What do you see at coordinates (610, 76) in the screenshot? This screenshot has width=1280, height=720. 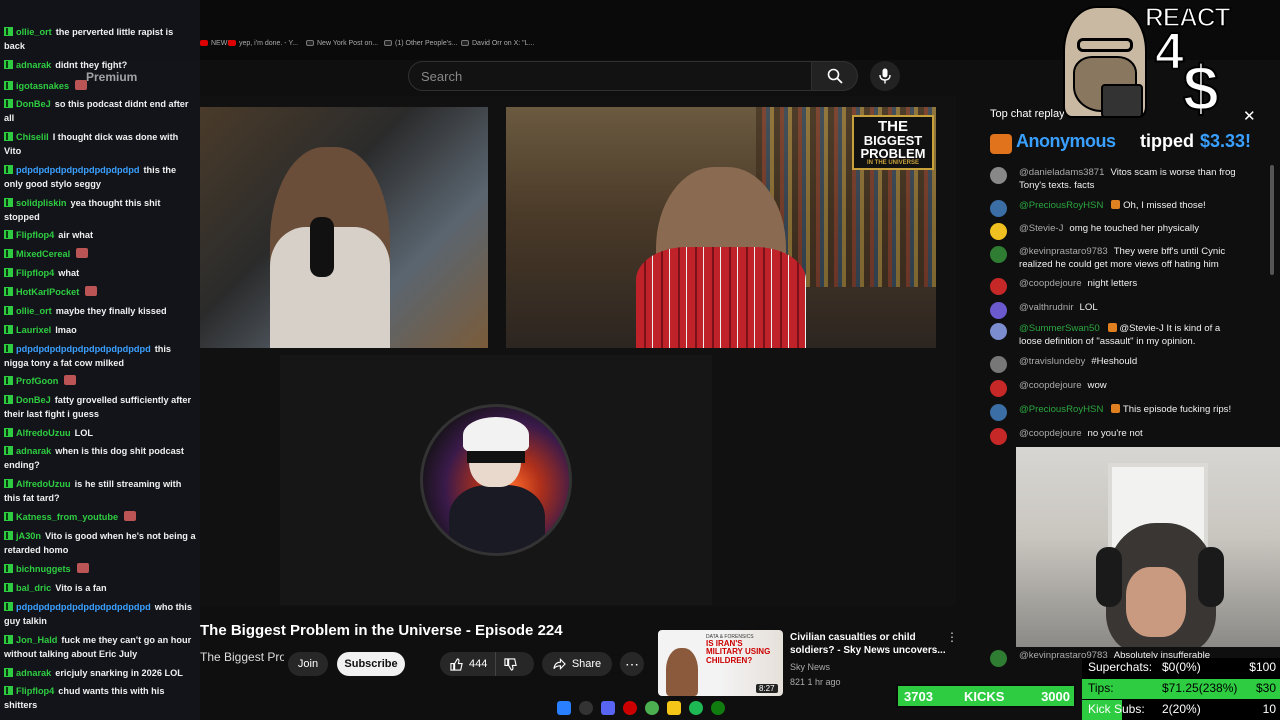 I see `search-input: Search` at bounding box center [610, 76].